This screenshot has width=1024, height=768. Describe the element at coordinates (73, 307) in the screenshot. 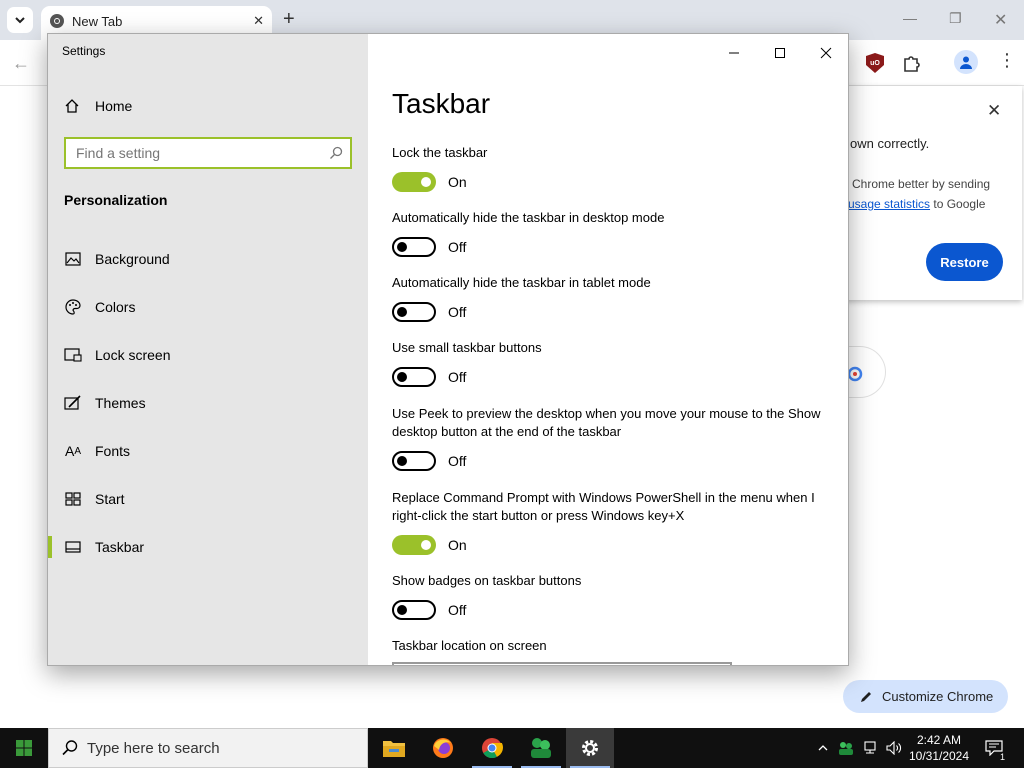

I see `palette-icon` at that location.